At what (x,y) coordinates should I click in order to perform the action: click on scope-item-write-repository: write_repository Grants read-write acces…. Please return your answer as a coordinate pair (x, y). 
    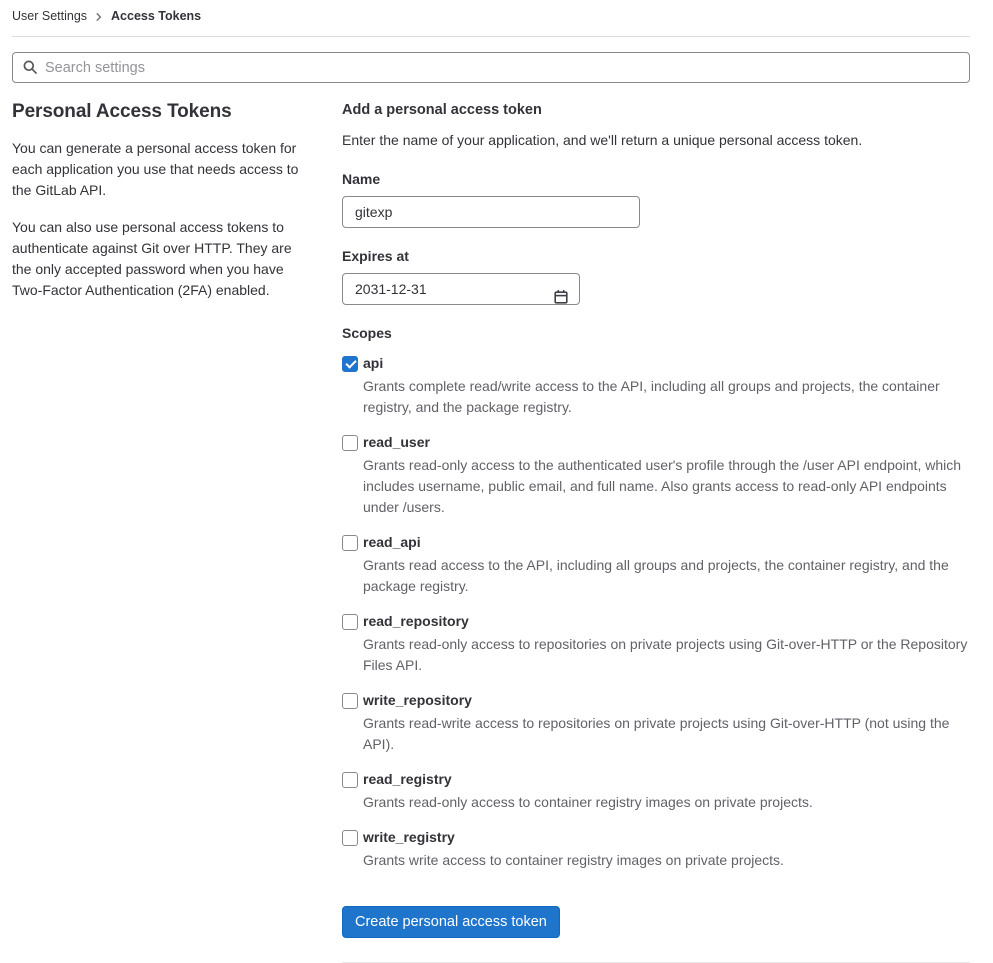
    Looking at the image, I should click on (656, 723).